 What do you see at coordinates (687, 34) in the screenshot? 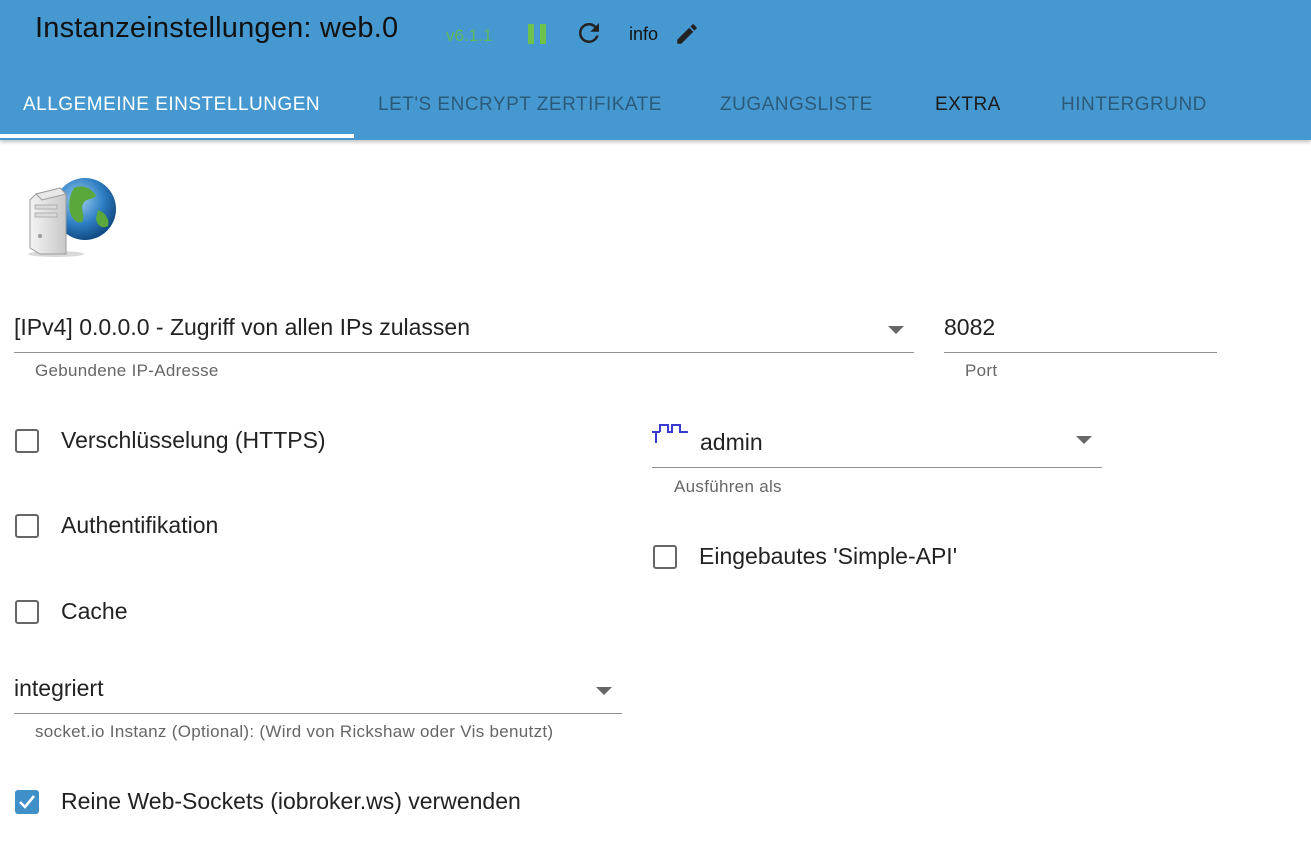
I see `edit-icon` at bounding box center [687, 34].